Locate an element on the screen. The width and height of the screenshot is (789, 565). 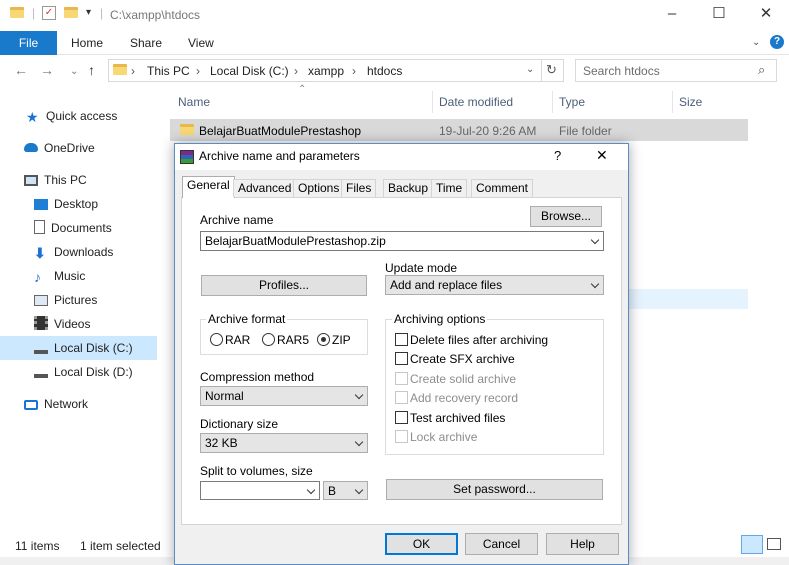
back-icon: ← is located at coordinates (21, 70).